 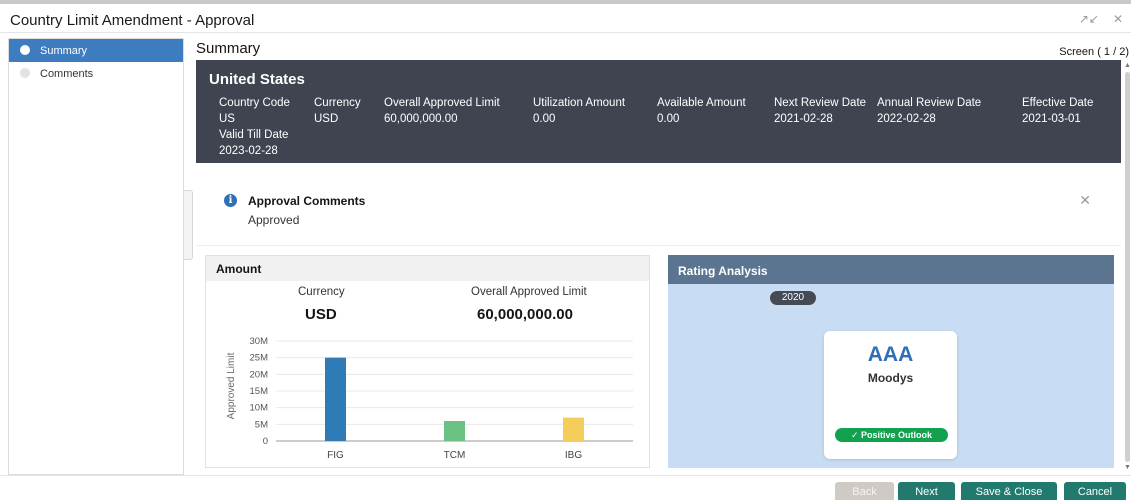 I want to click on y-tick-label: 5M, so click(x=261, y=424).